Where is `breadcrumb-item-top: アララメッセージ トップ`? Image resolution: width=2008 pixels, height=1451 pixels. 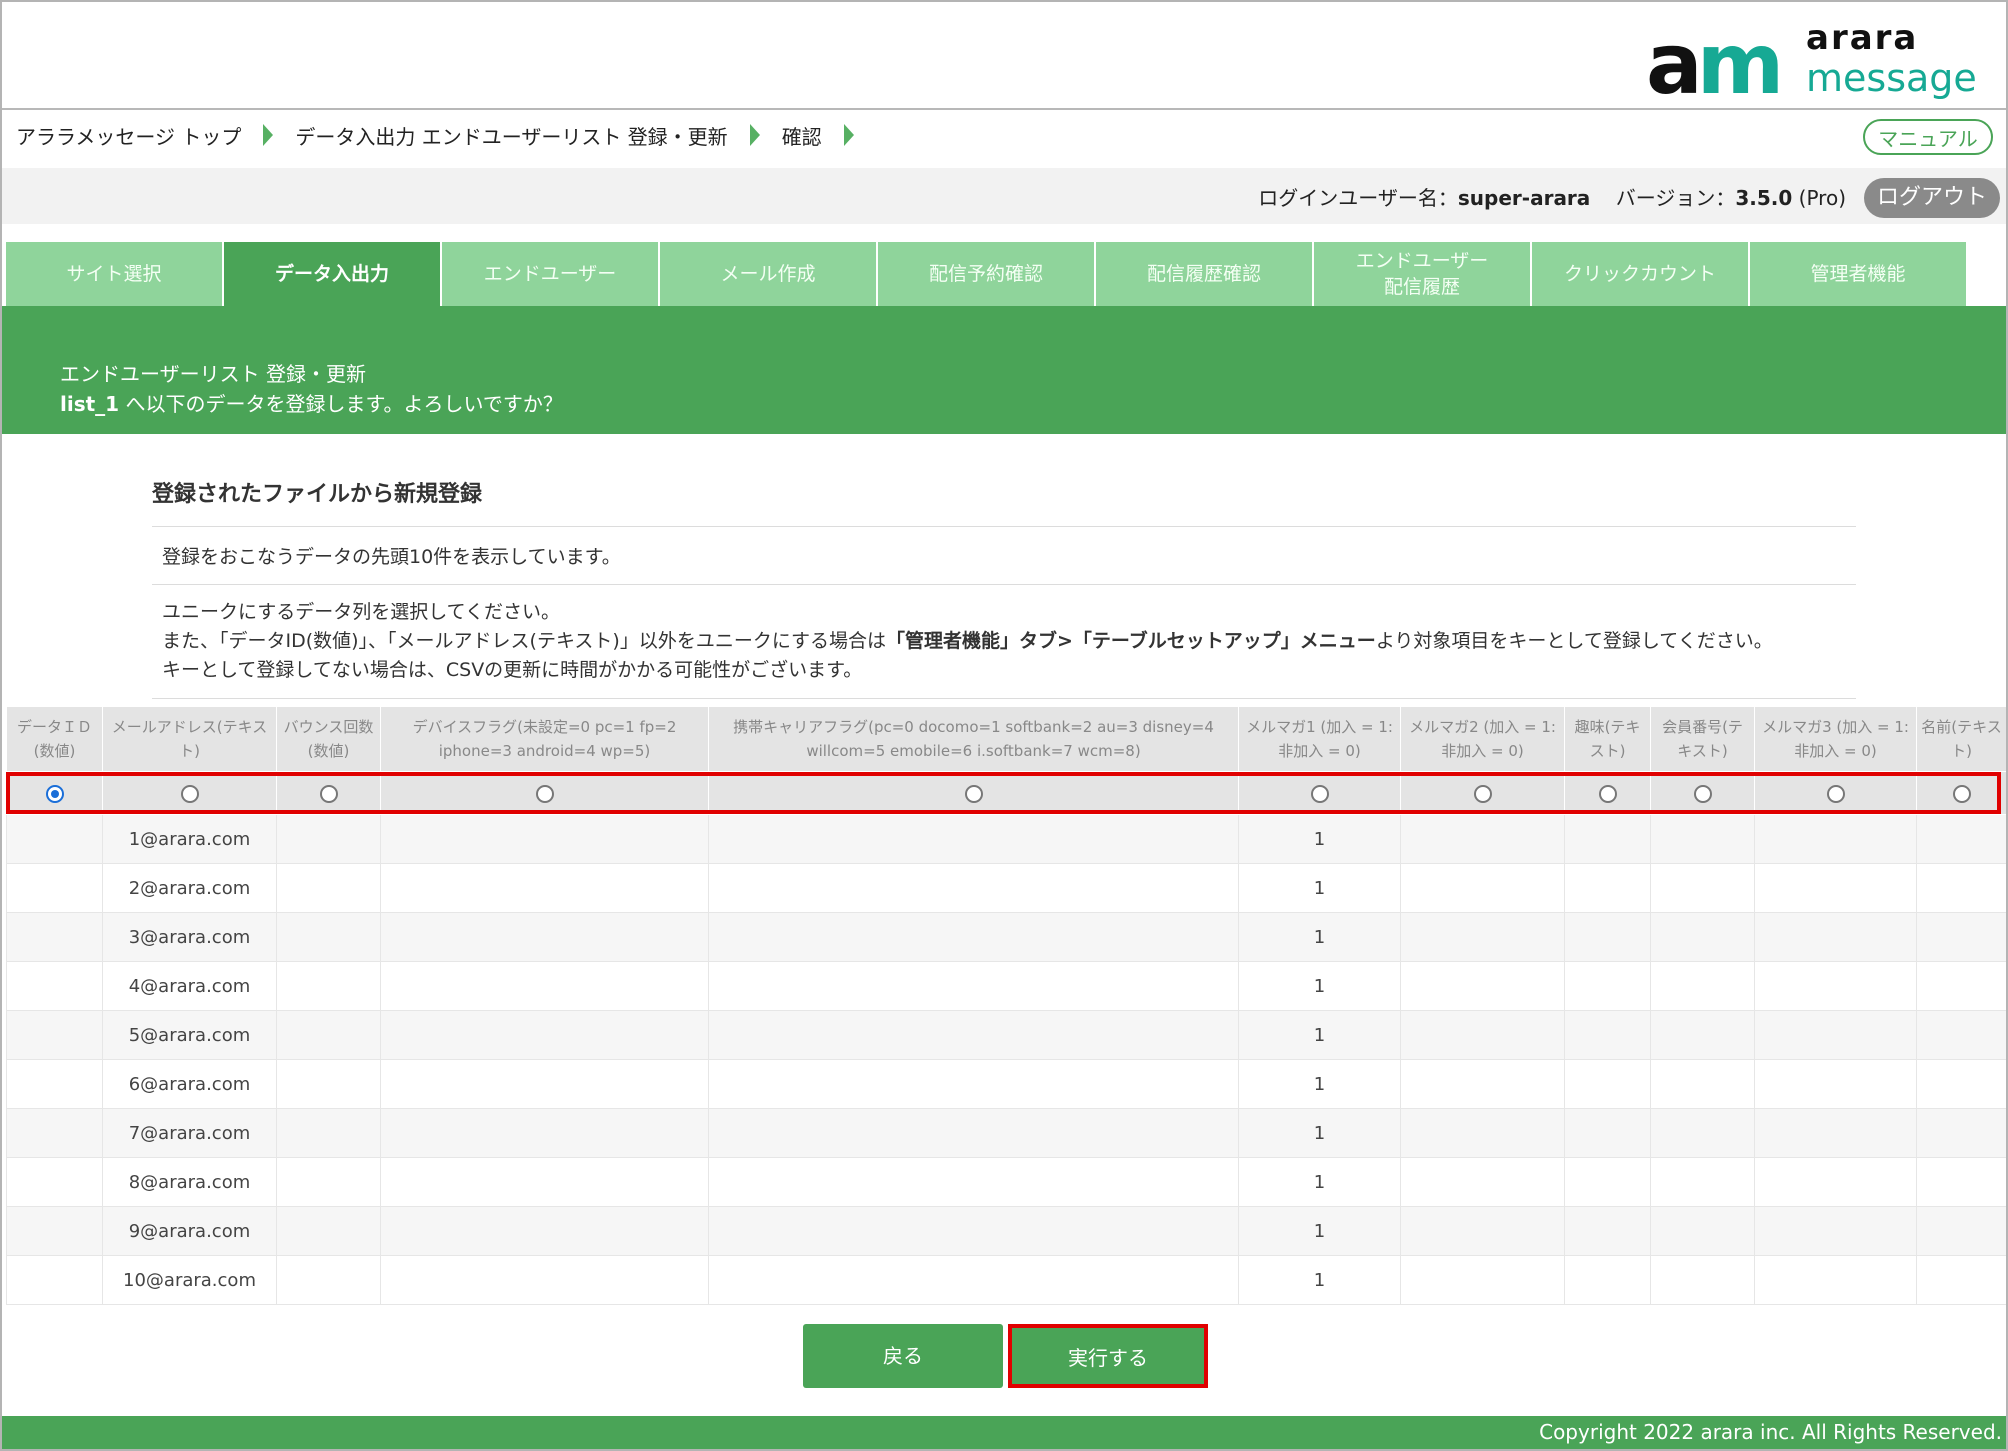
breadcrumb-item-top: アララメッセージ トップ is located at coordinates (128, 135).